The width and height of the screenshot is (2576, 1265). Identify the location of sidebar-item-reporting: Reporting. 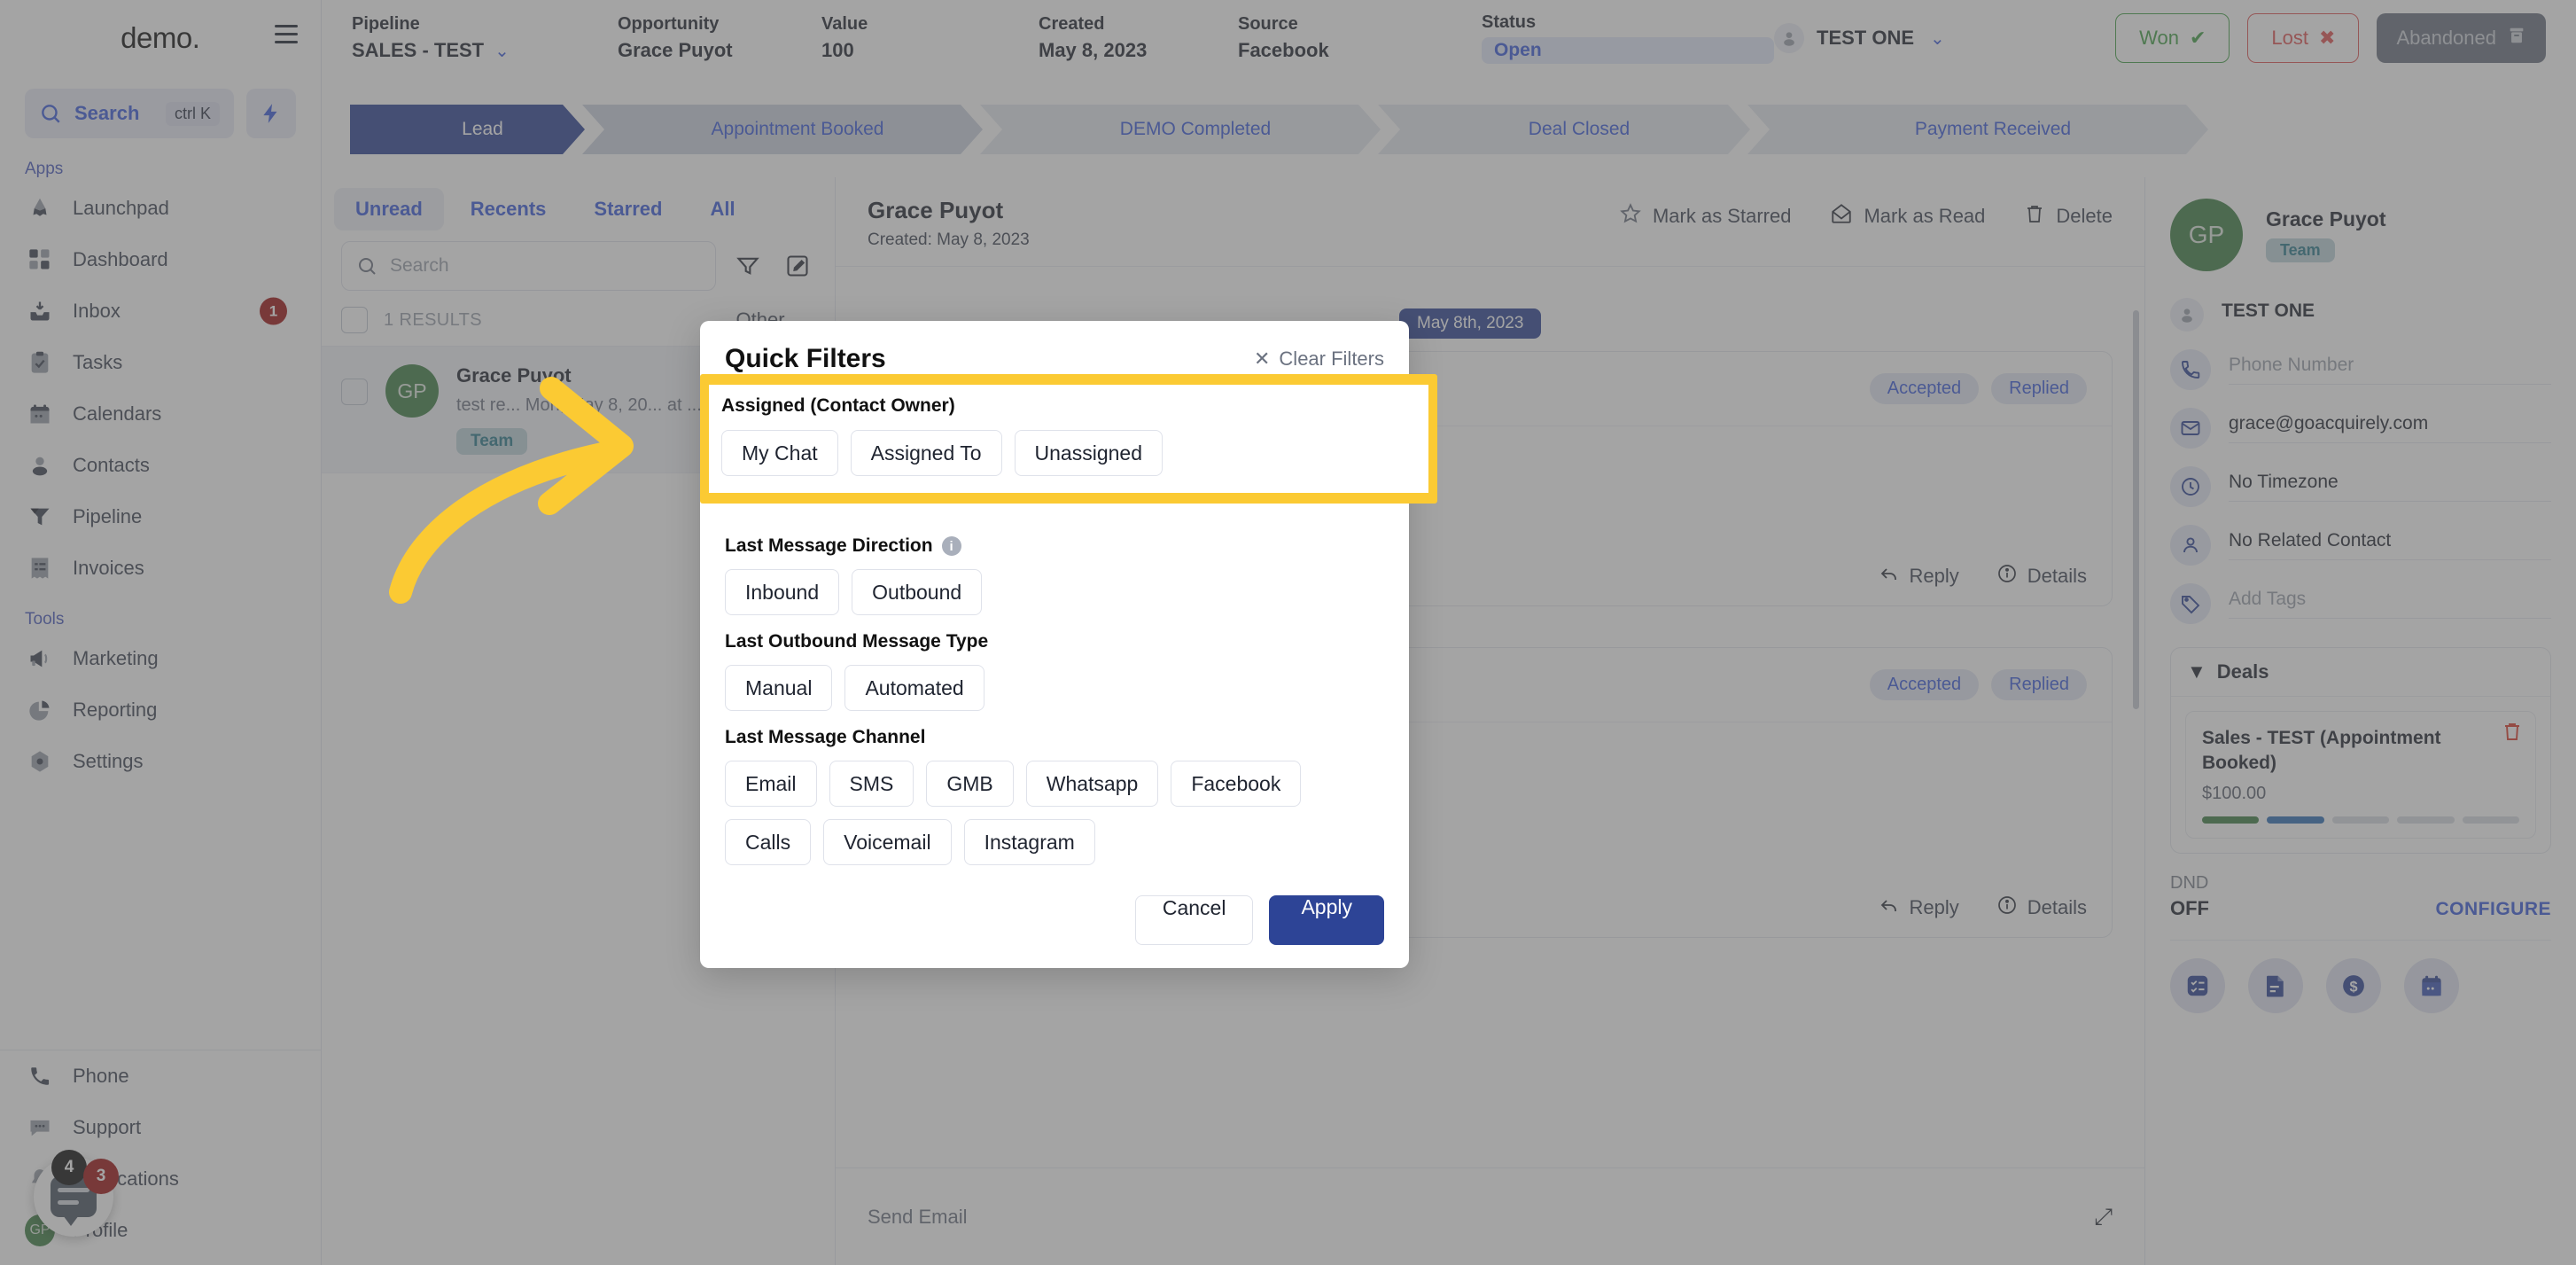
(160, 710).